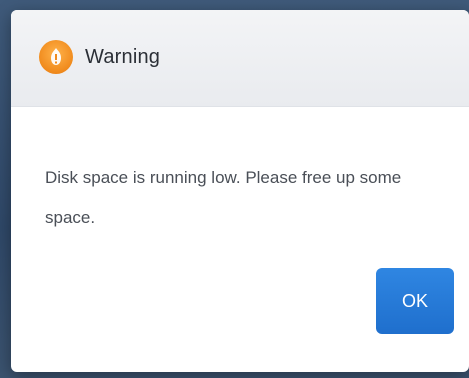 The width and height of the screenshot is (469, 378). I want to click on ok-button: OK, so click(415, 301).